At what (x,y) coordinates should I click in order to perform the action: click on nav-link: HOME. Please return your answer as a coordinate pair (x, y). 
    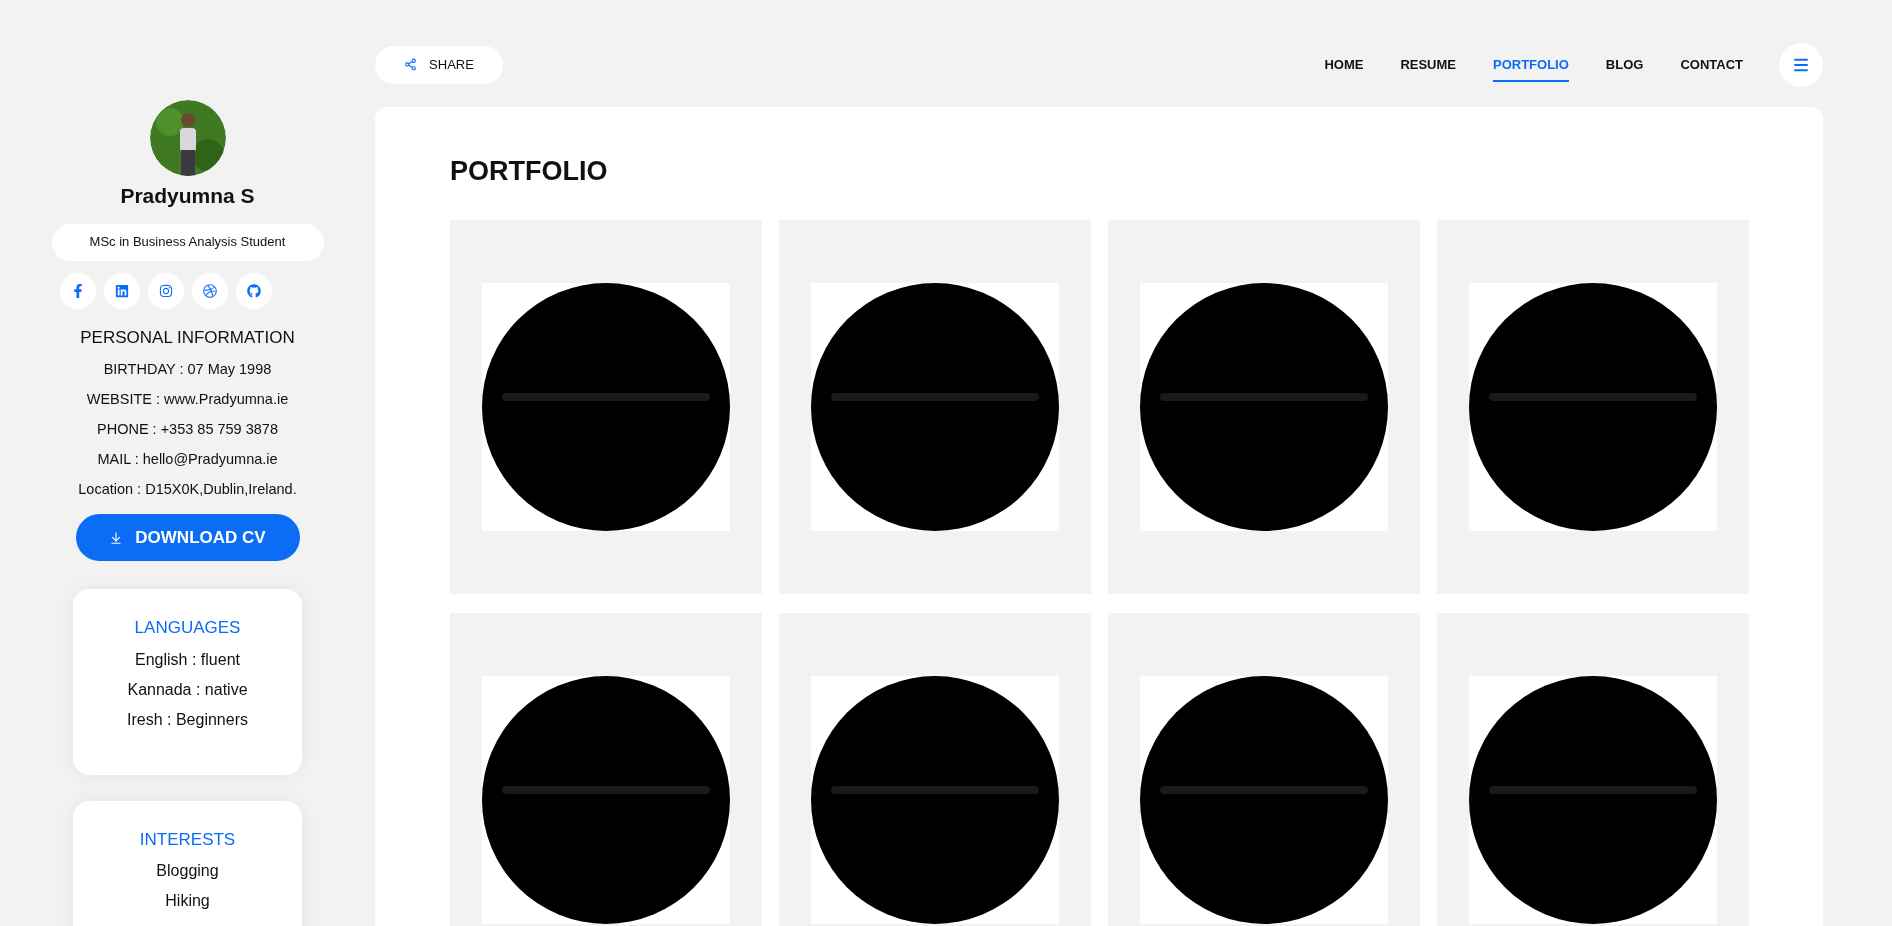
    Looking at the image, I should click on (1344, 64).